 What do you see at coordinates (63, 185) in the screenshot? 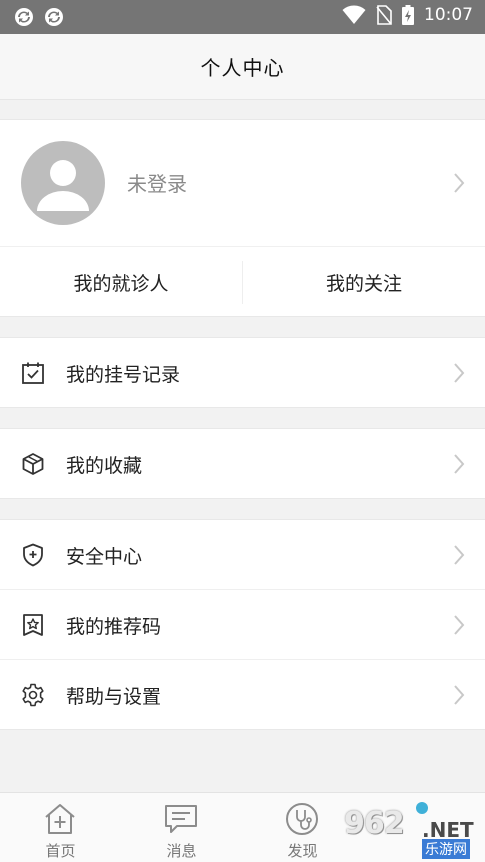
I see `person-icon` at bounding box center [63, 185].